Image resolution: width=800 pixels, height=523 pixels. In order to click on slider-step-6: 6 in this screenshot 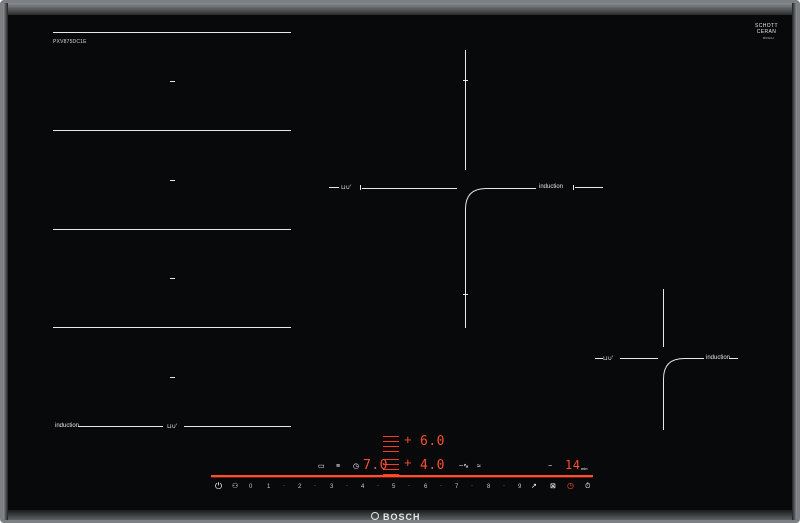, I will do `click(425, 487)`.